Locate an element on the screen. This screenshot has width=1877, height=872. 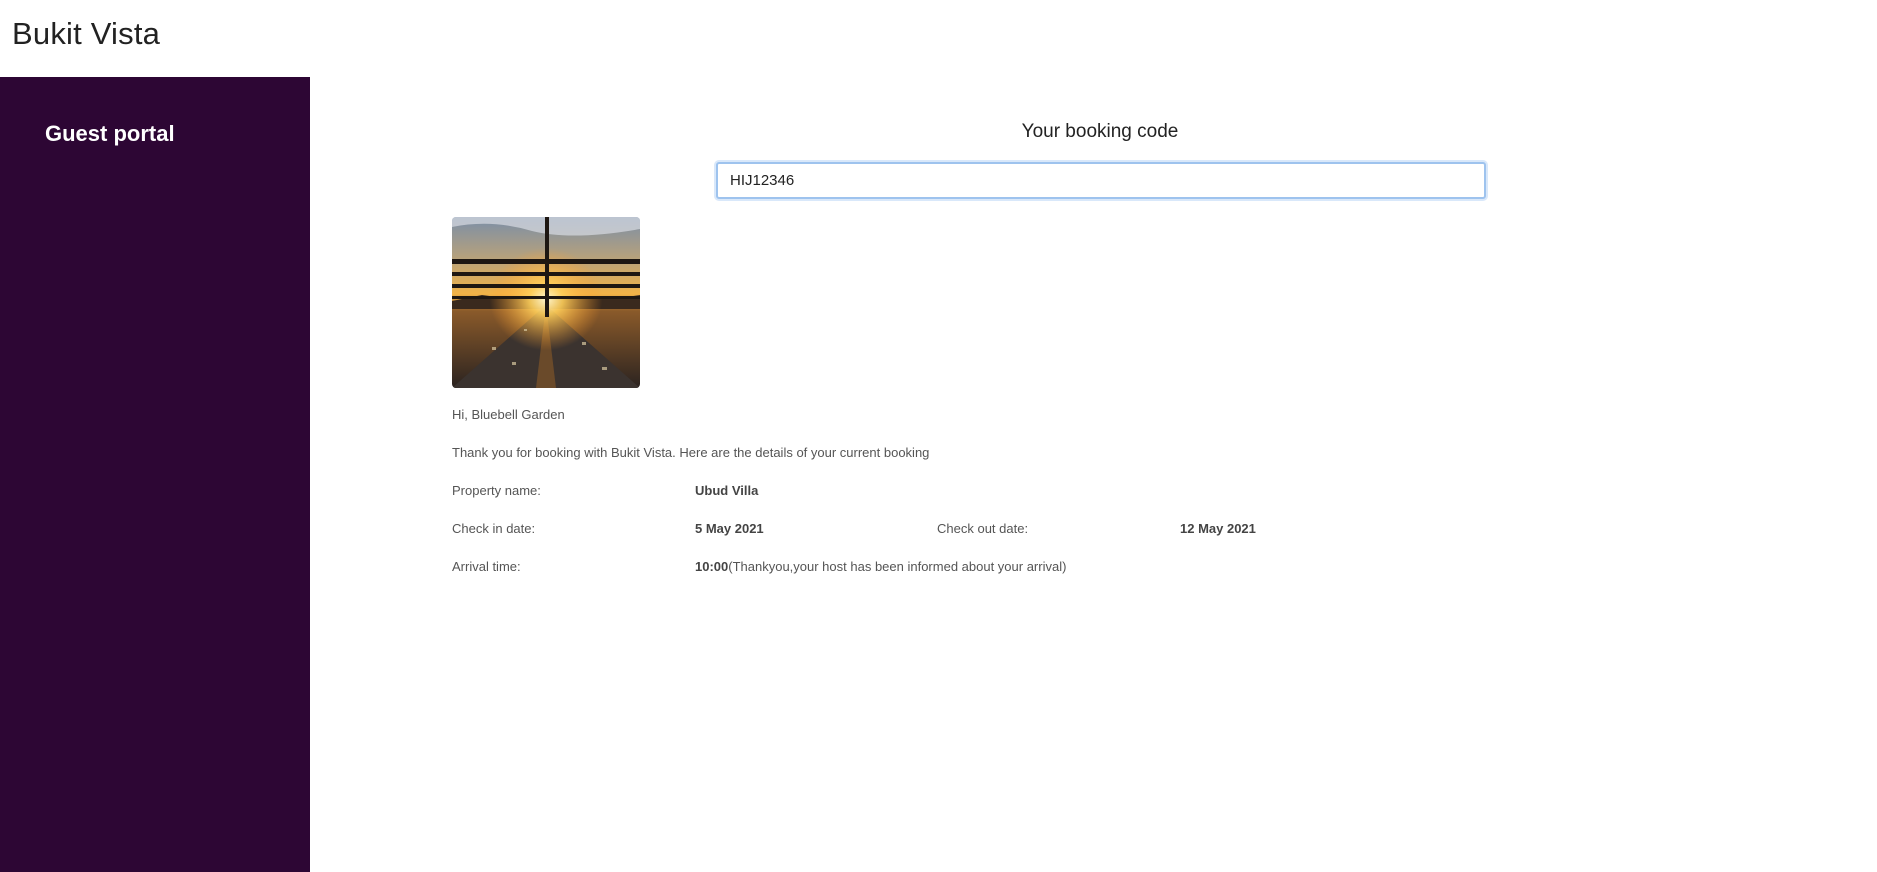
app-title: Bukit Vista is located at coordinates (86, 33).